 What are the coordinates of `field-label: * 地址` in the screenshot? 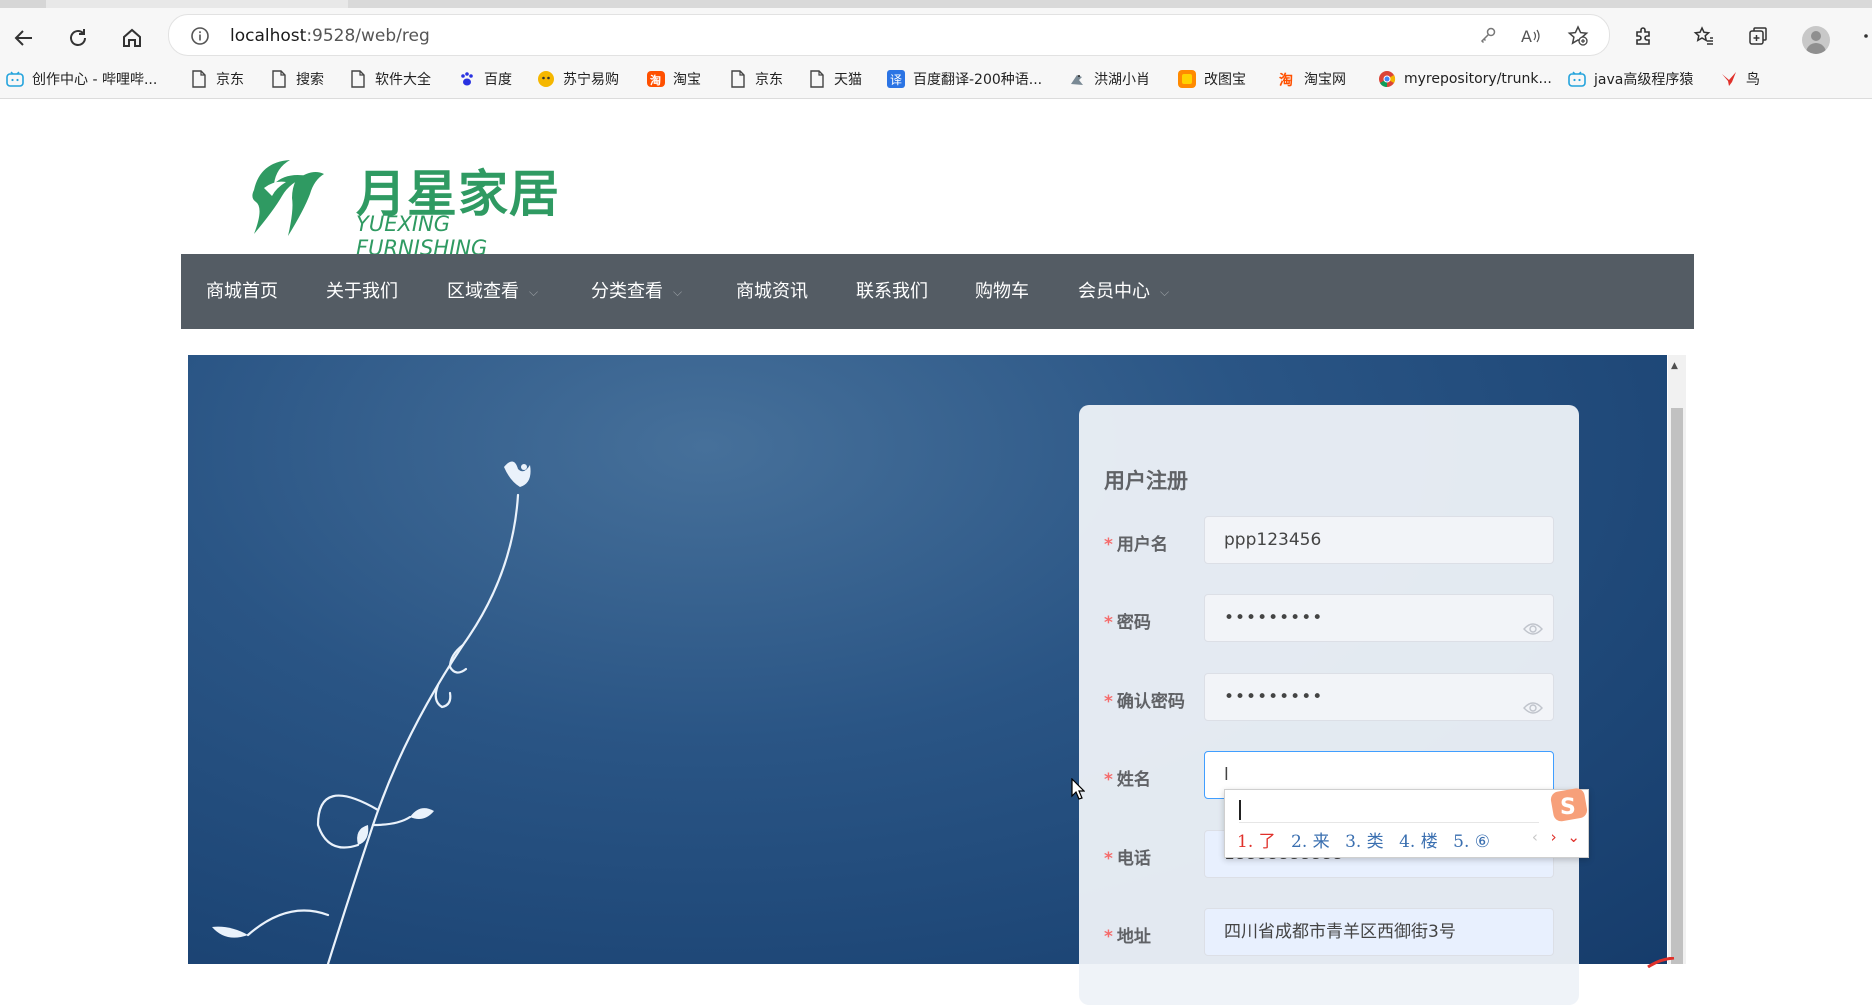 It's located at (1127, 937).